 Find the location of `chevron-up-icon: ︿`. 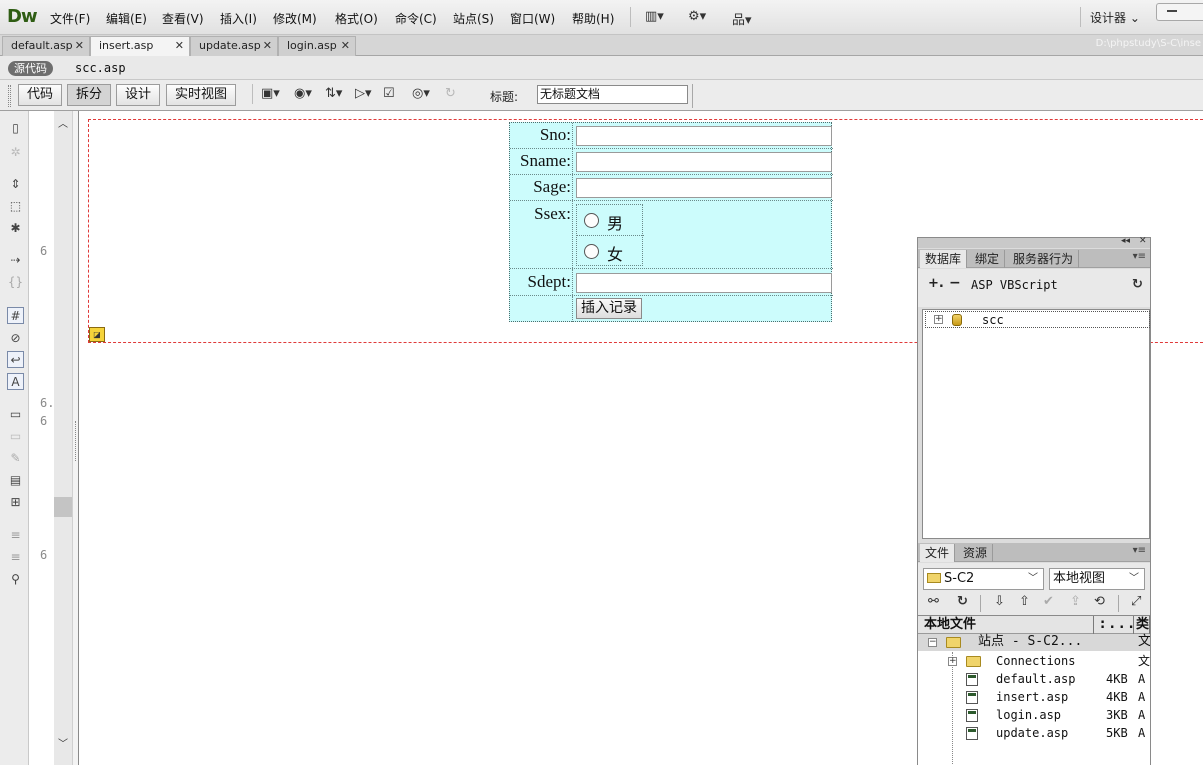

chevron-up-icon: ︿ is located at coordinates (63, 122).